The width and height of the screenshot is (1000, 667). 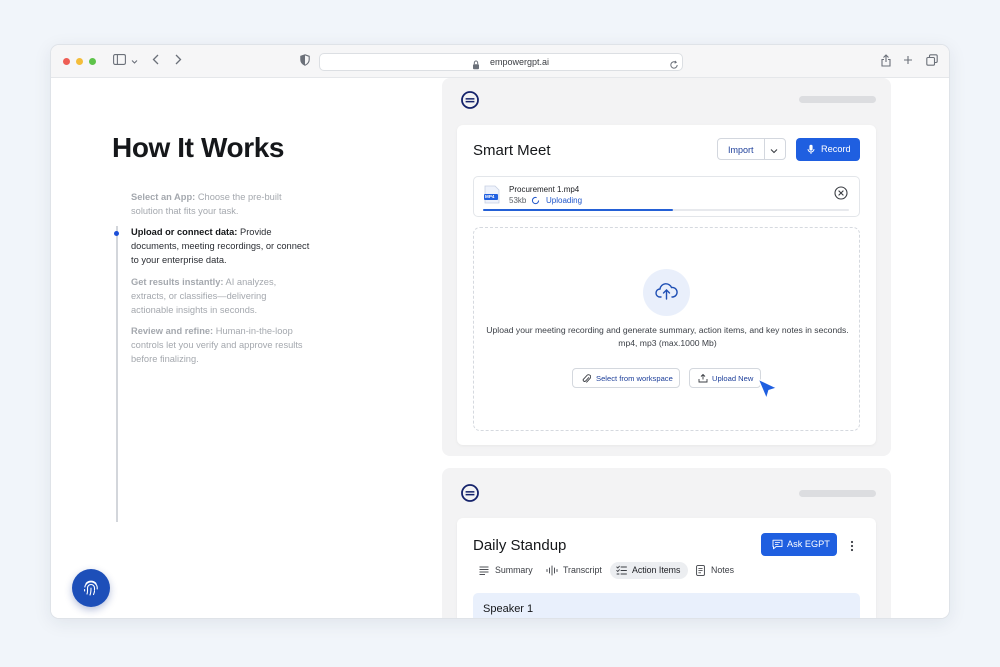 What do you see at coordinates (66, 61) in the screenshot?
I see `close-window-button` at bounding box center [66, 61].